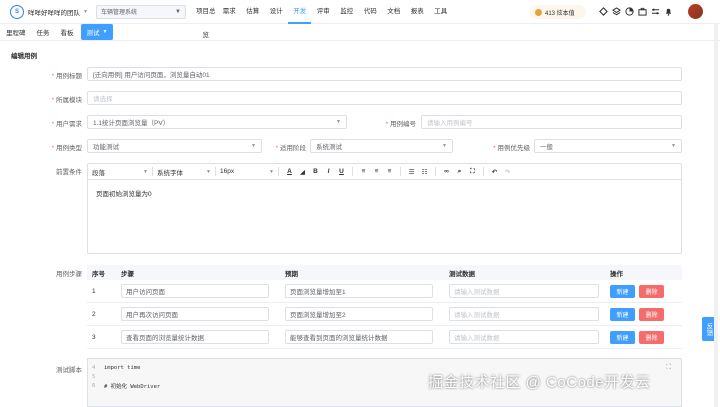 The width and height of the screenshot is (720, 407). What do you see at coordinates (716, 215) in the screenshot?
I see `scrollbar` at bounding box center [716, 215].